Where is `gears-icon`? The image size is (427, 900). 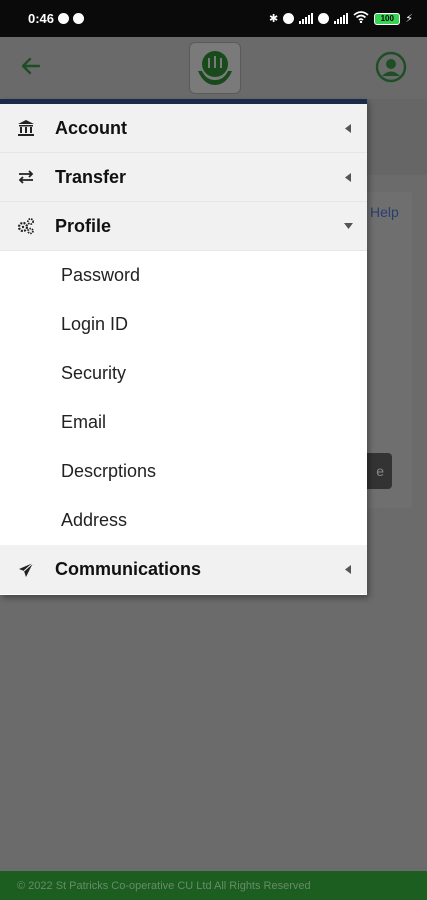 gears-icon is located at coordinates (26, 226).